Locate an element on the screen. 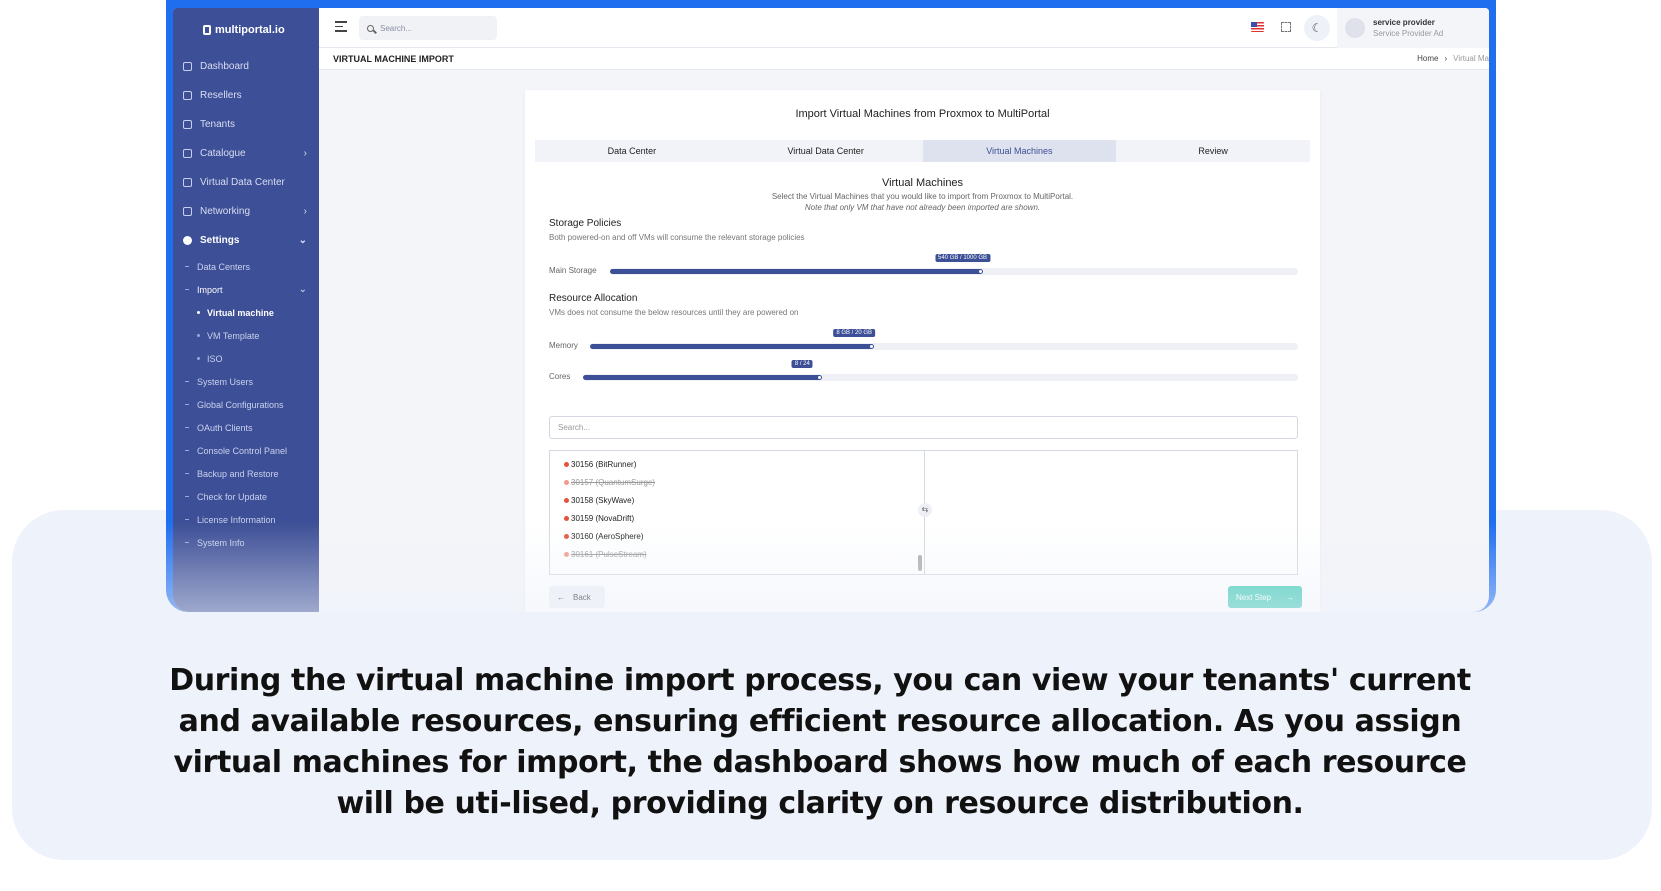 Image resolution: width=1661 pixels, height=891 pixels. sidebar-item-settings: Settings ⌄ is located at coordinates (246, 240).